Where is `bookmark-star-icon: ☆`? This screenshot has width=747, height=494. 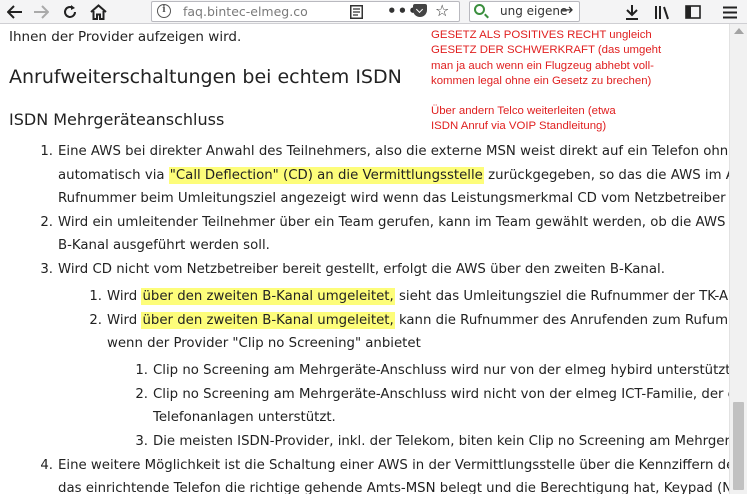
bookmark-star-icon: ☆ is located at coordinates (442, 10).